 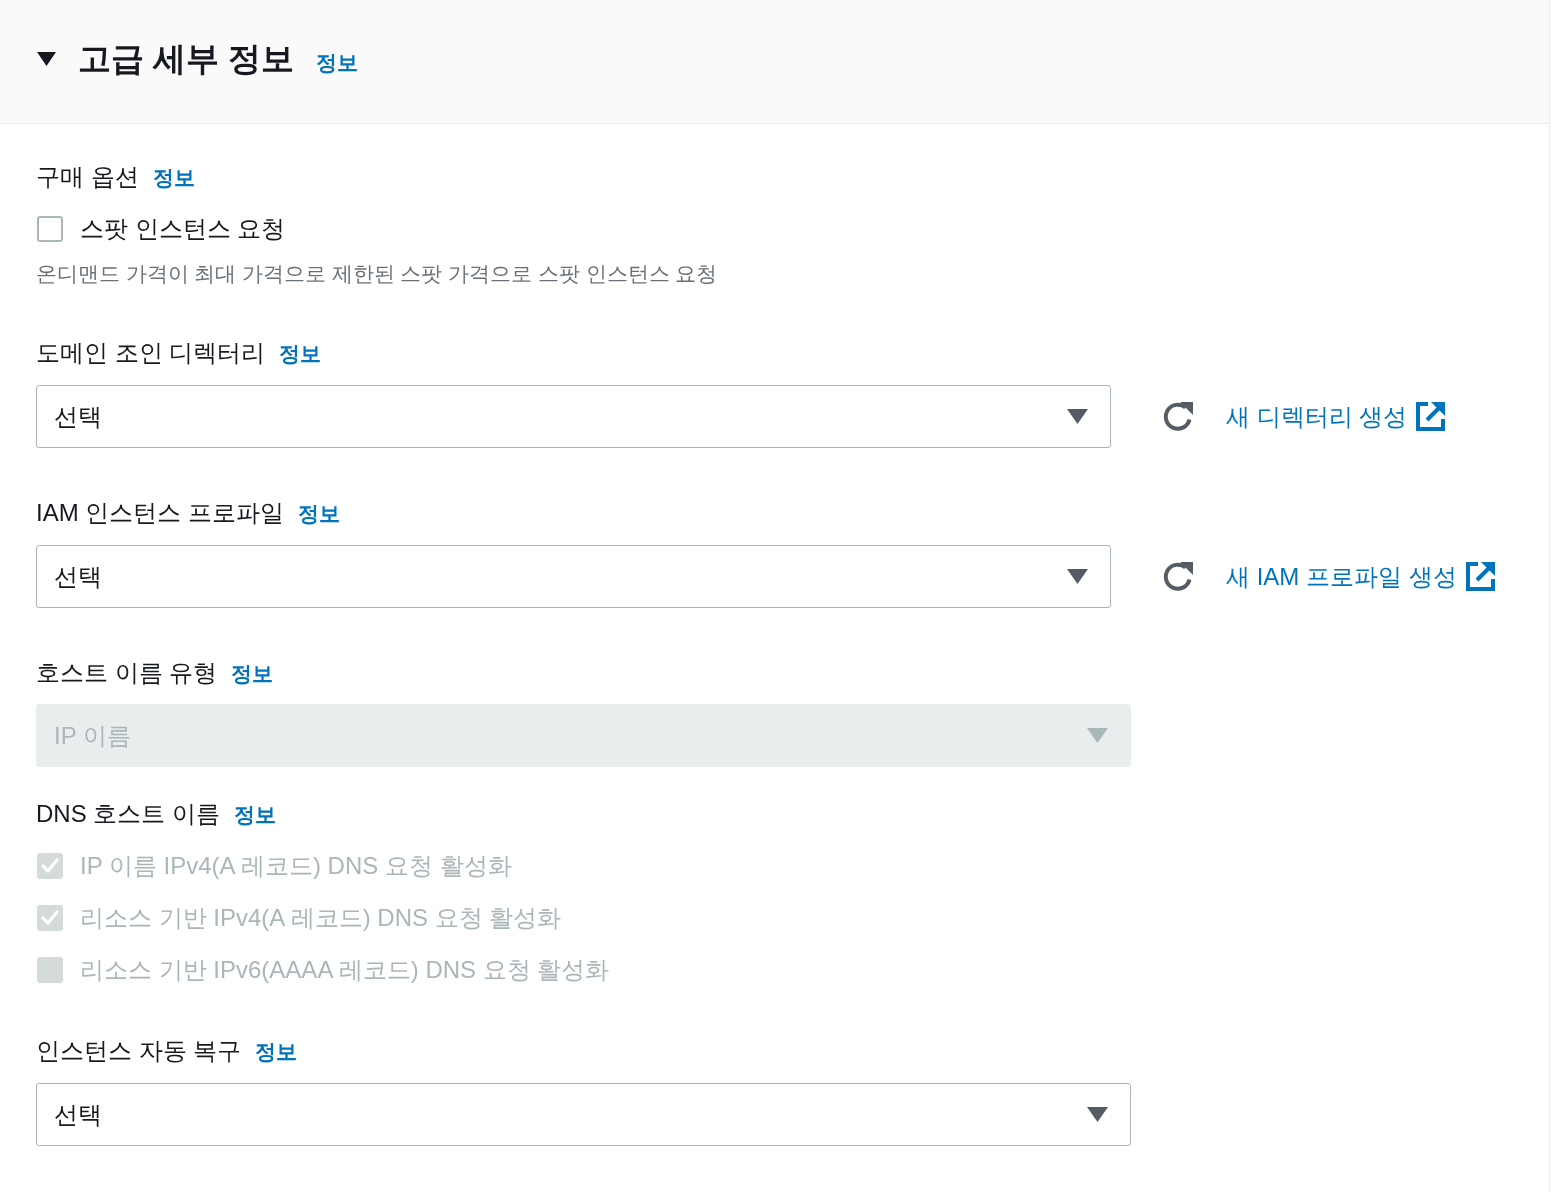 I want to click on field-label: 호스트 이름 유형, so click(x=127, y=673).